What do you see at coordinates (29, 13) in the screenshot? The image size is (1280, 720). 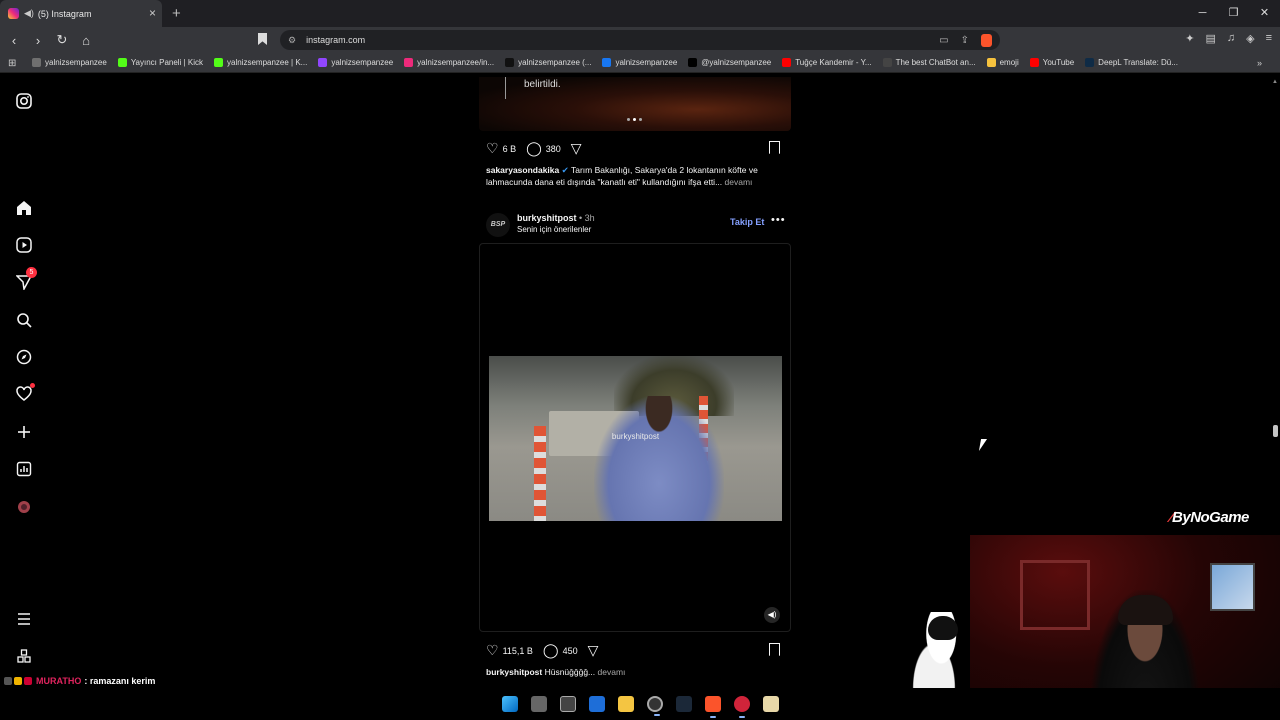 I see `speaker-icon: ◀)` at bounding box center [29, 13].